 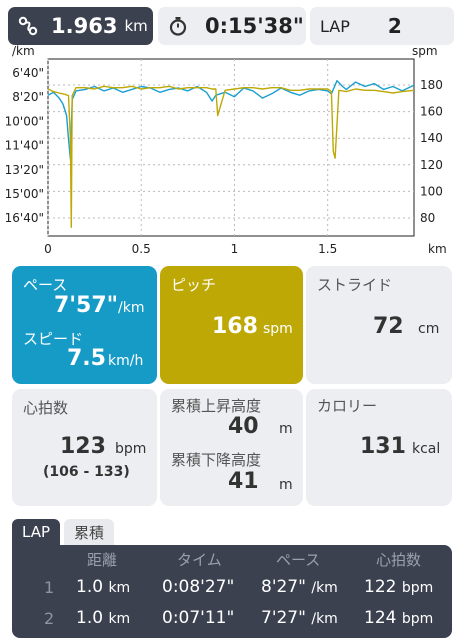 I want to click on calorie-value: 131, so click(x=383, y=446).